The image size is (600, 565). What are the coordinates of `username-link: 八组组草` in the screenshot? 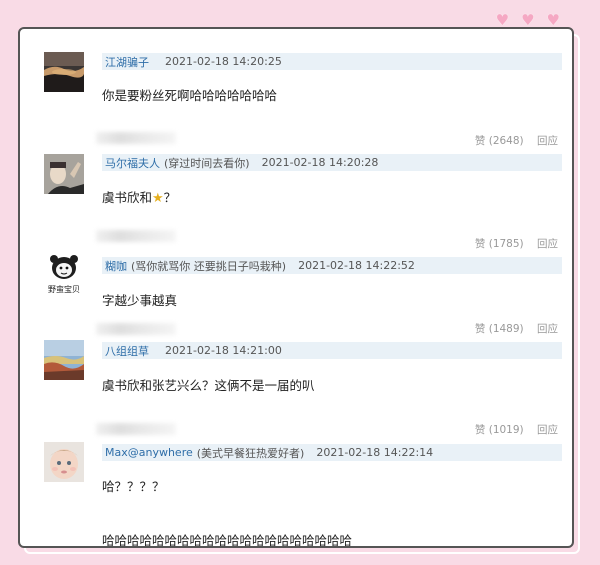 It's located at (127, 351).